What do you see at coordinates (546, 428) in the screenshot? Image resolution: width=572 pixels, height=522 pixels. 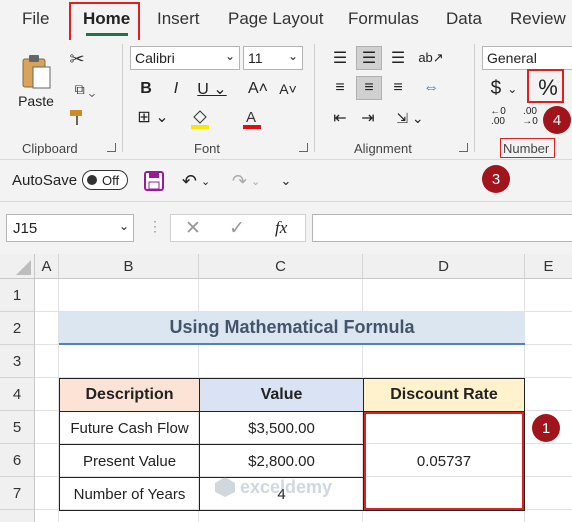 I see `step-badge-1: 1` at bounding box center [546, 428].